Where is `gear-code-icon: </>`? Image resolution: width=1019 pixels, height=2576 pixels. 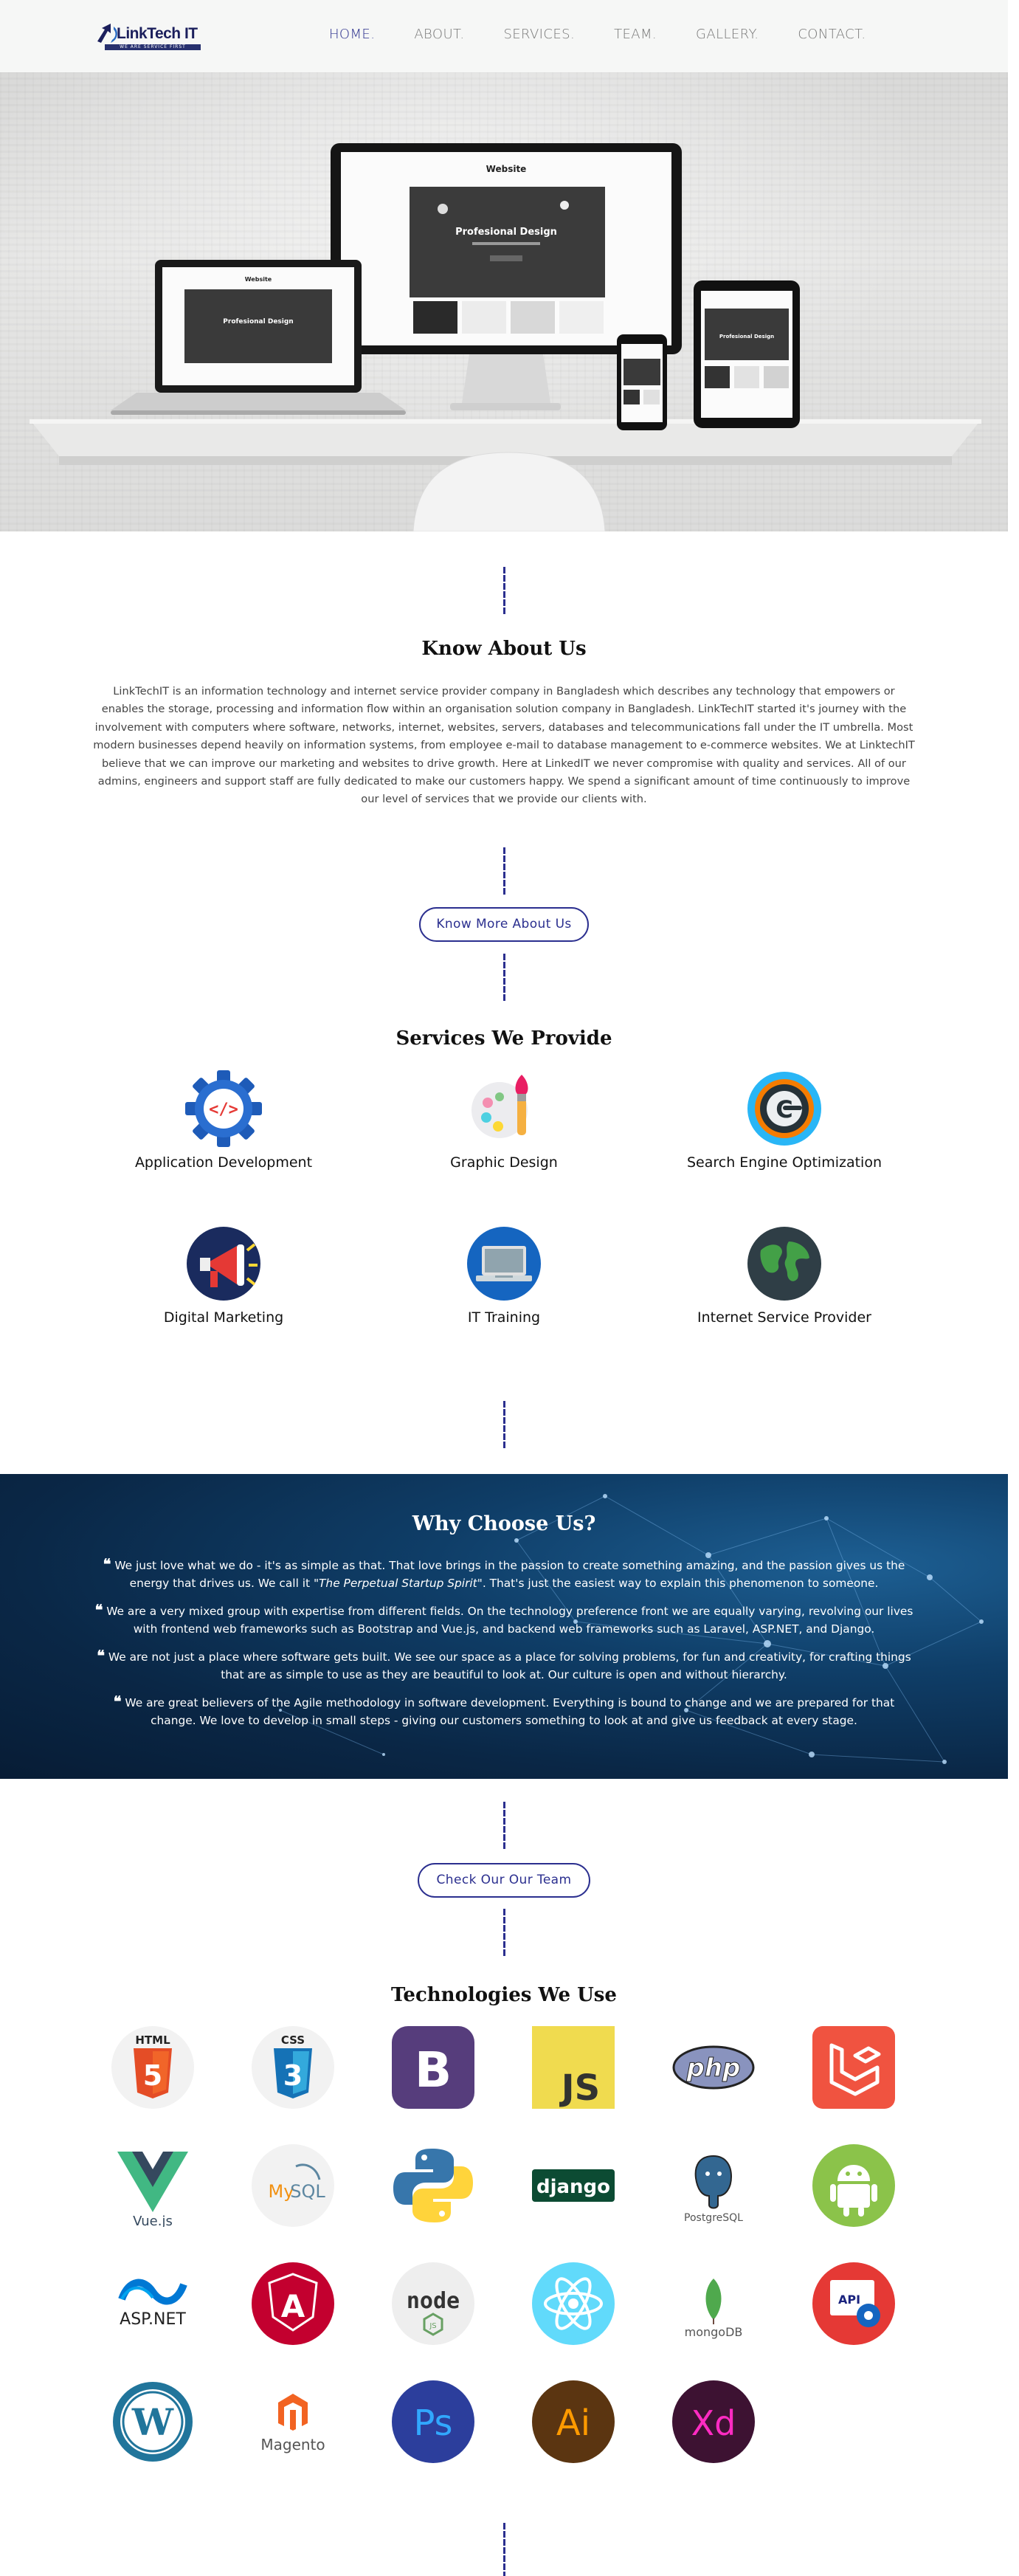 gear-code-icon: </> is located at coordinates (224, 1109).